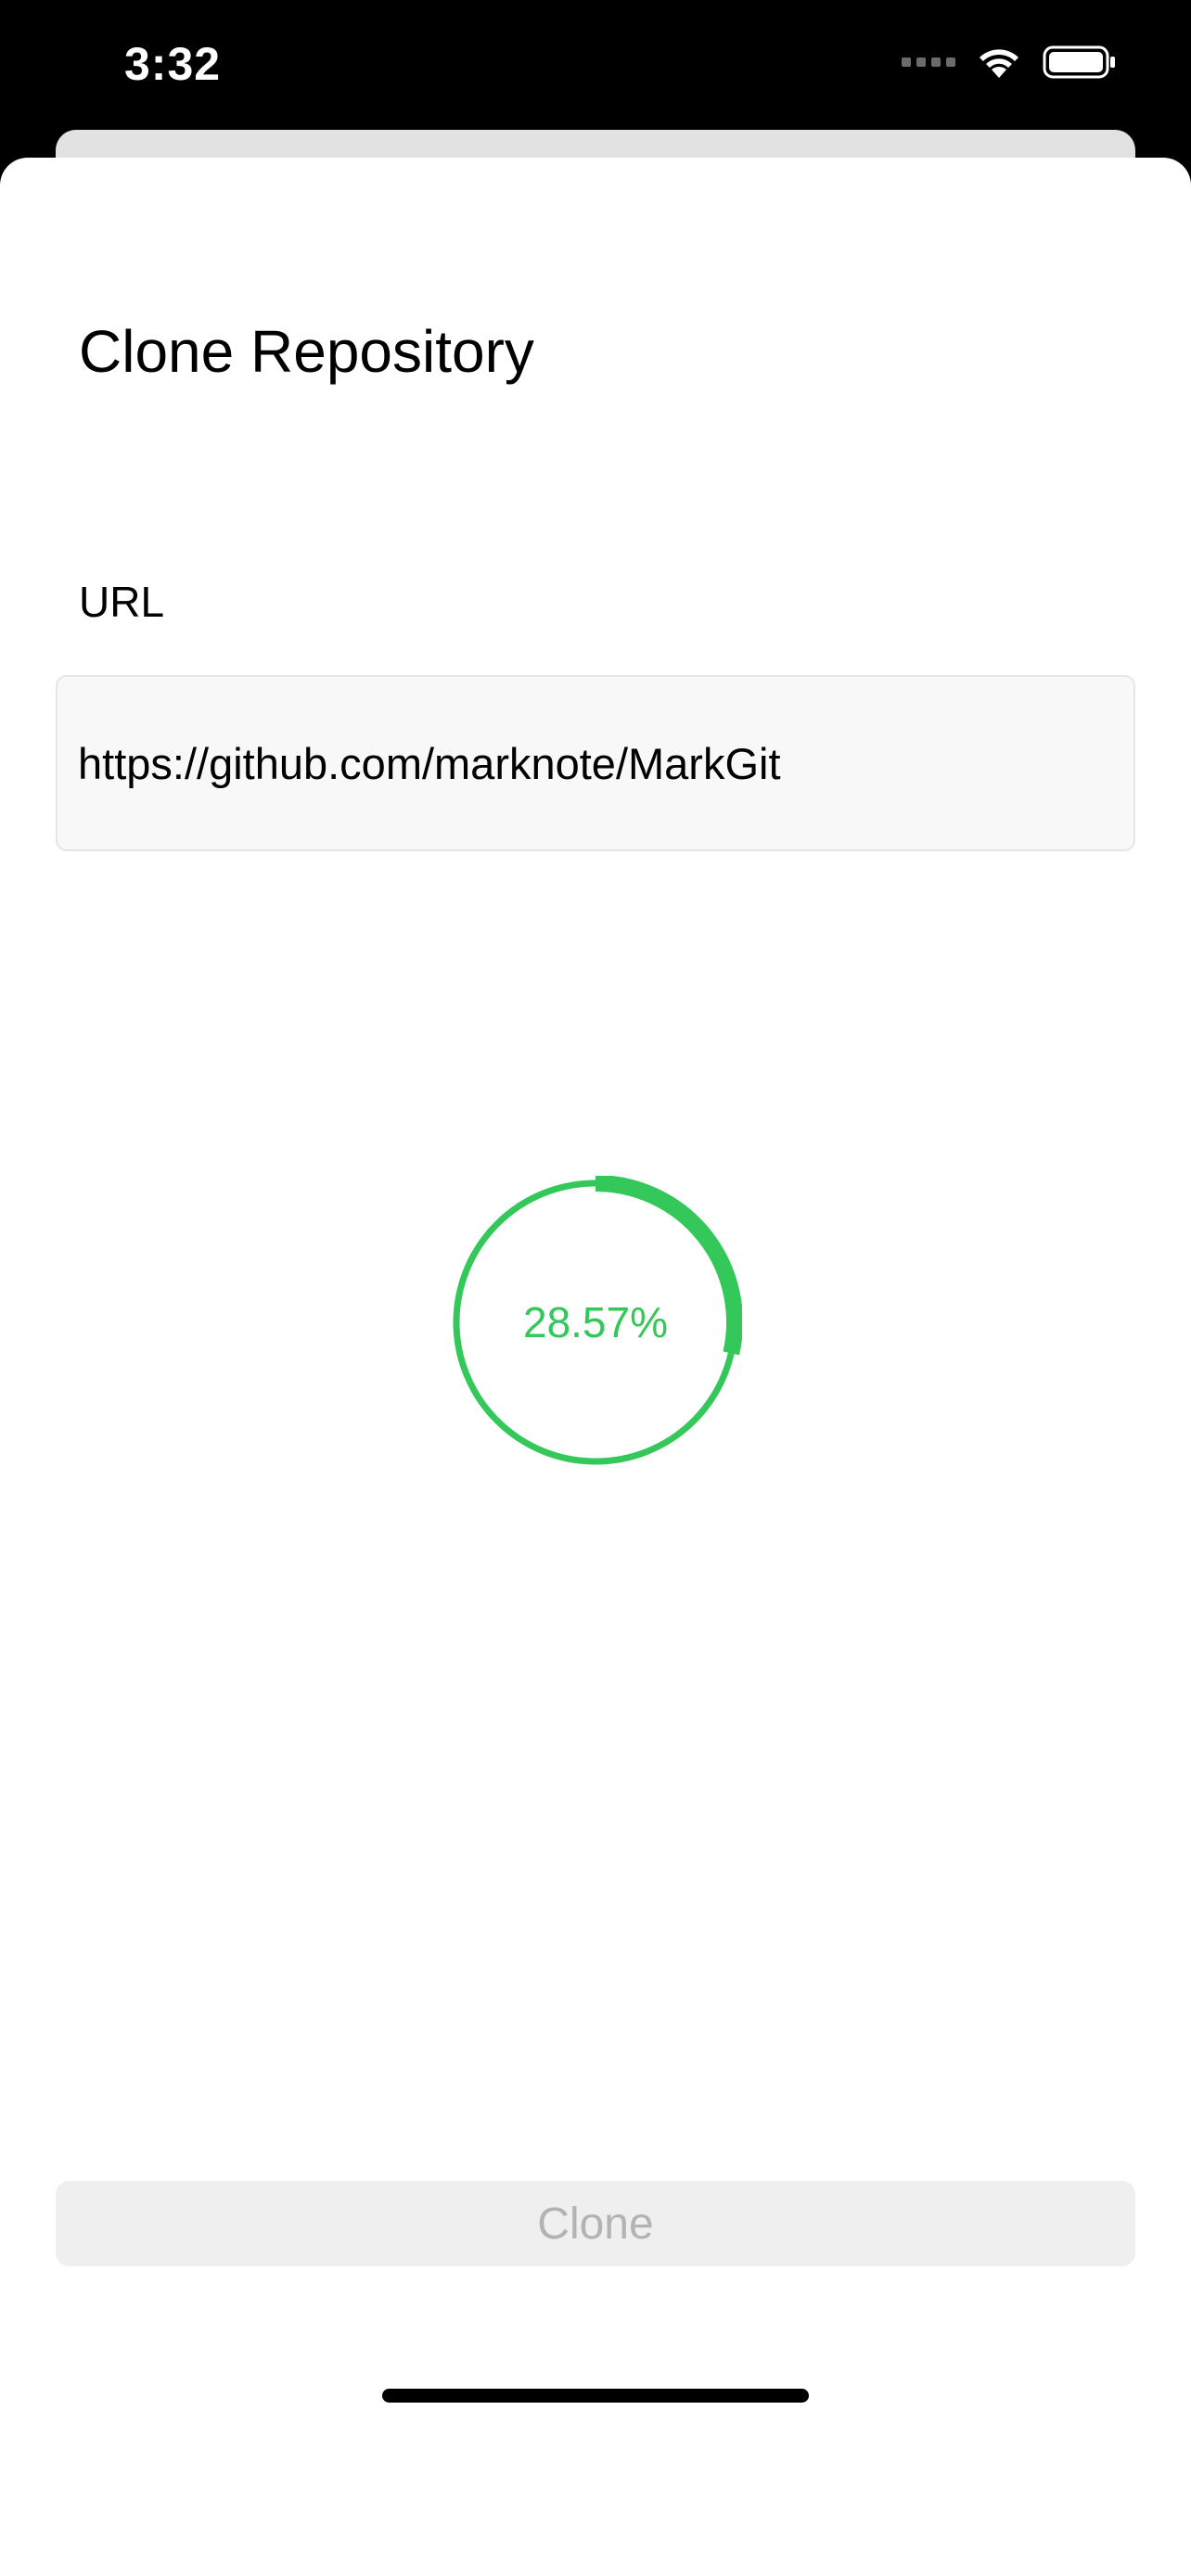  I want to click on progress-label: 28.57%, so click(595, 1322).